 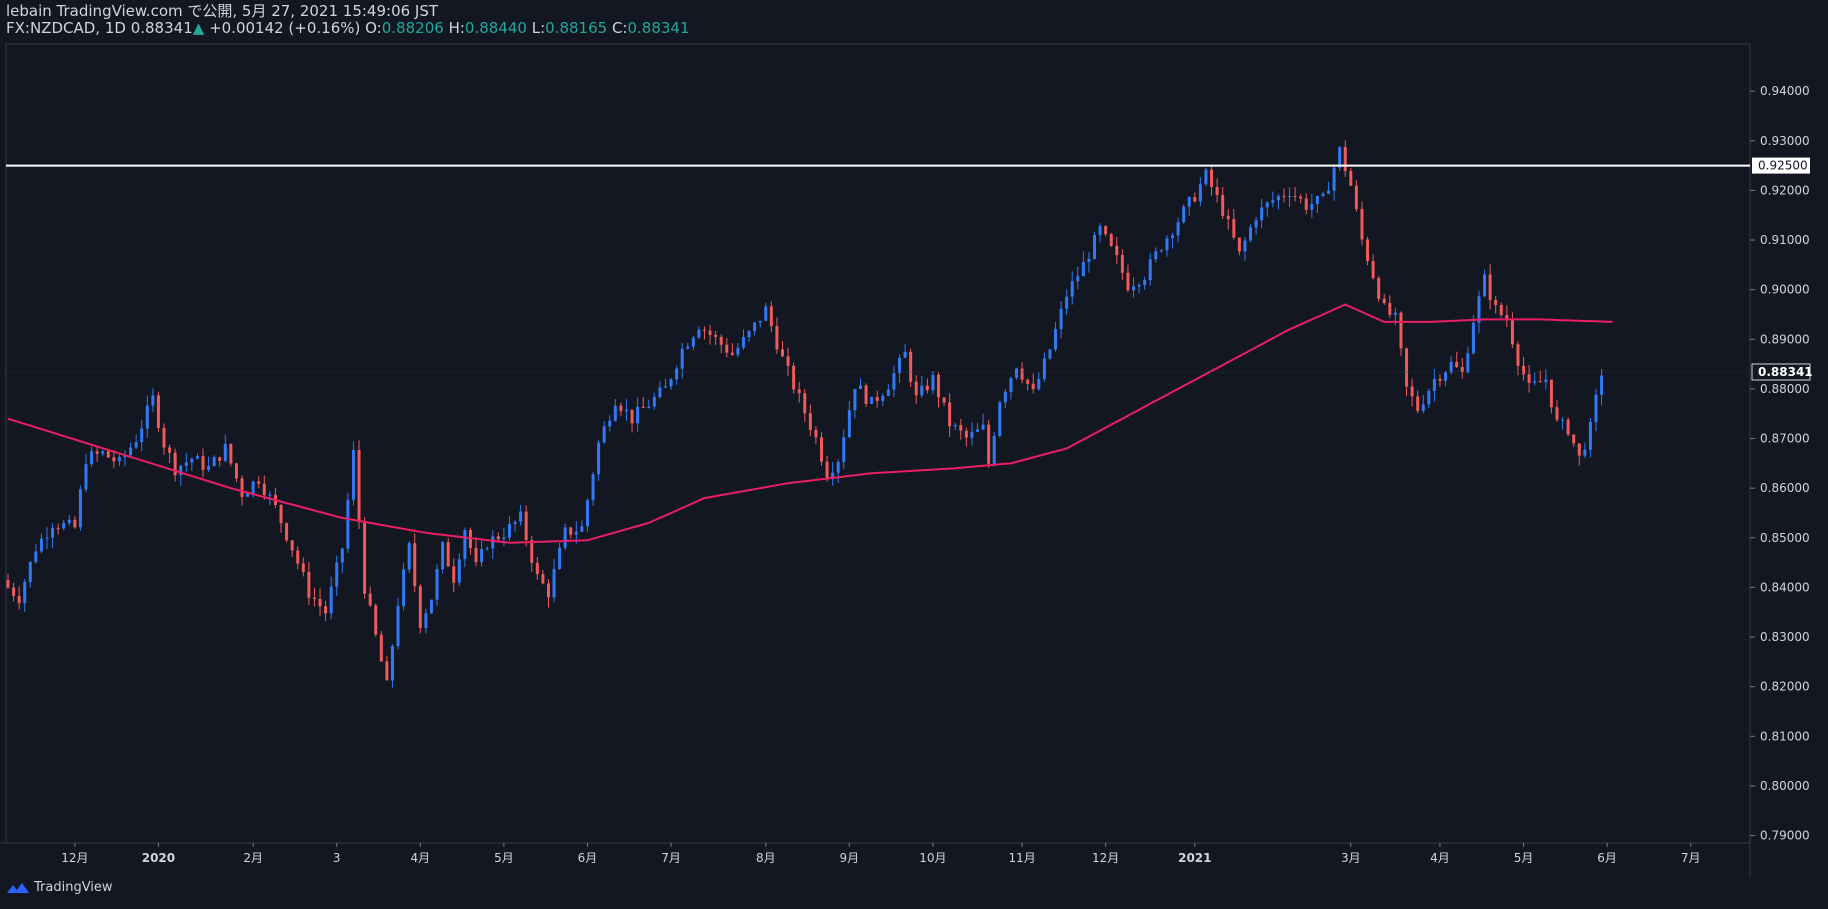 What do you see at coordinates (1785, 687) in the screenshot?
I see `price-tick-label: 0.82000` at bounding box center [1785, 687].